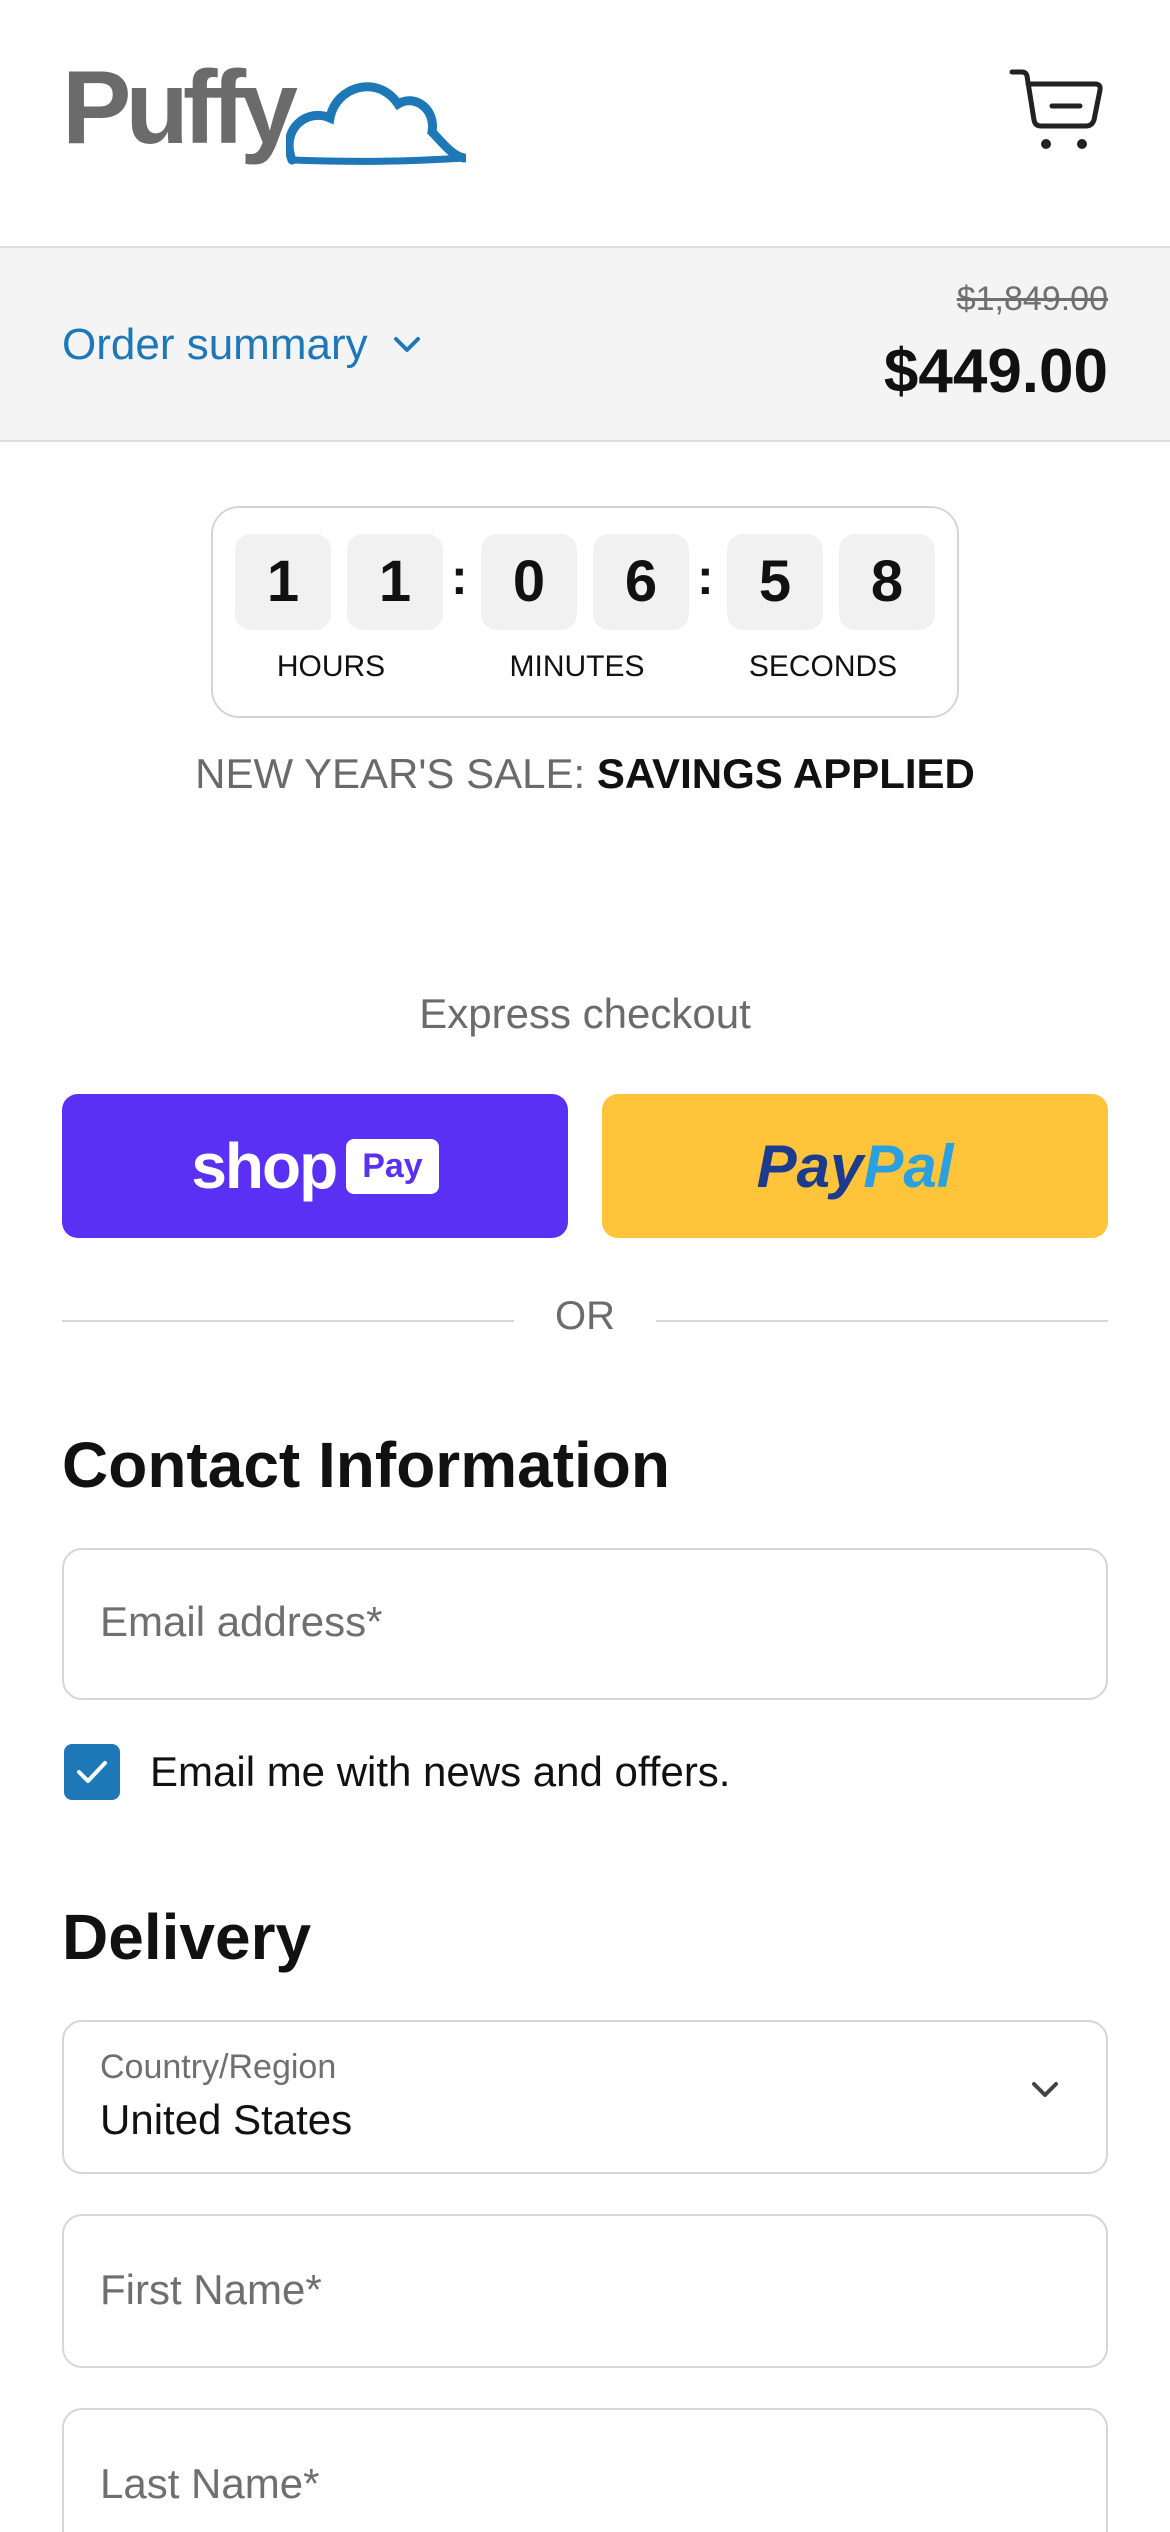 The height and width of the screenshot is (2532, 1170). What do you see at coordinates (585, 2097) in the screenshot?
I see `country-select: Country/Region United States` at bounding box center [585, 2097].